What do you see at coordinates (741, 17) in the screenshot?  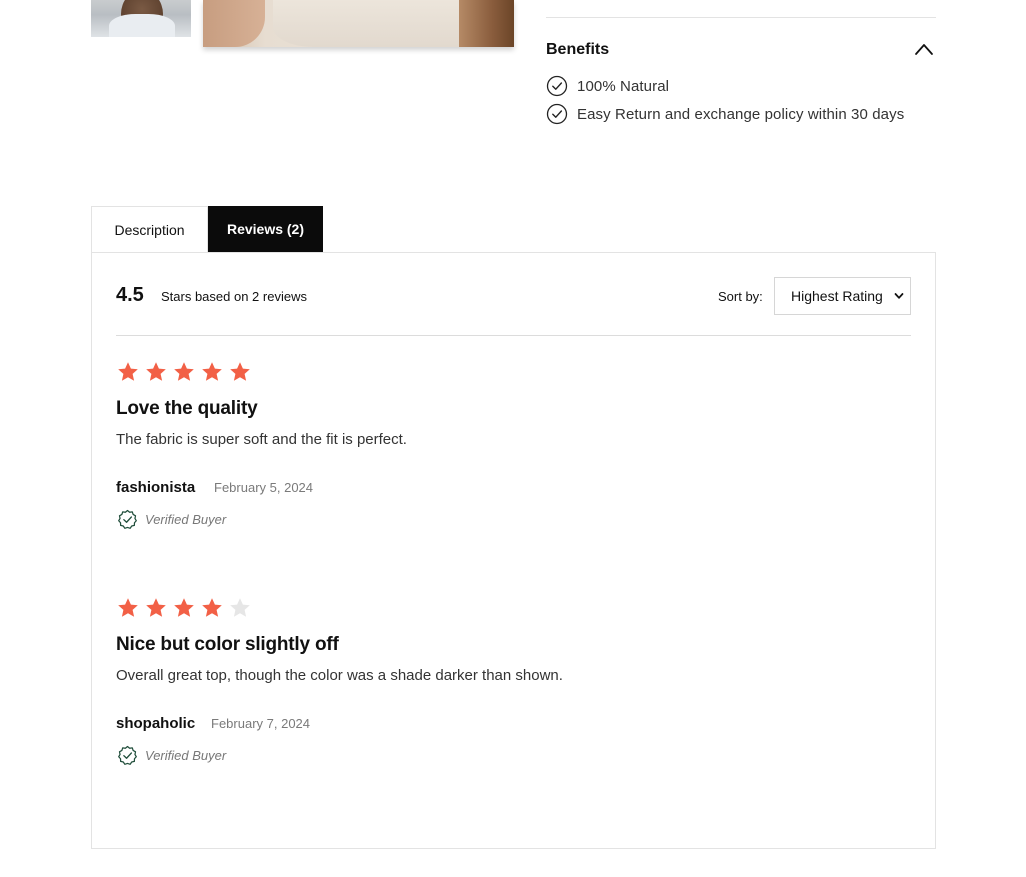 I see `benefits-divider` at bounding box center [741, 17].